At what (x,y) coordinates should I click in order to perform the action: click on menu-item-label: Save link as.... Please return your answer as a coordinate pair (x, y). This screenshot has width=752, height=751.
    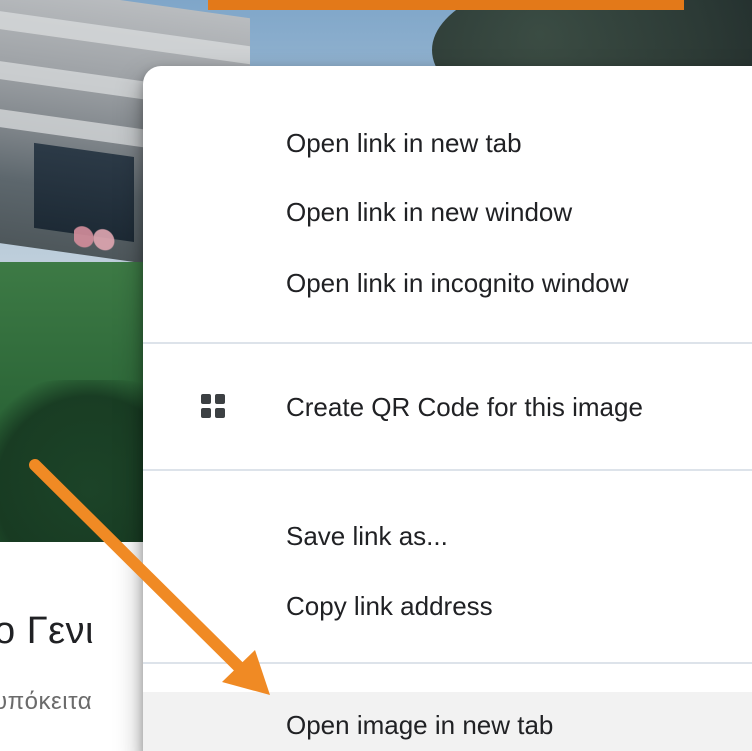
    Looking at the image, I should click on (367, 536).